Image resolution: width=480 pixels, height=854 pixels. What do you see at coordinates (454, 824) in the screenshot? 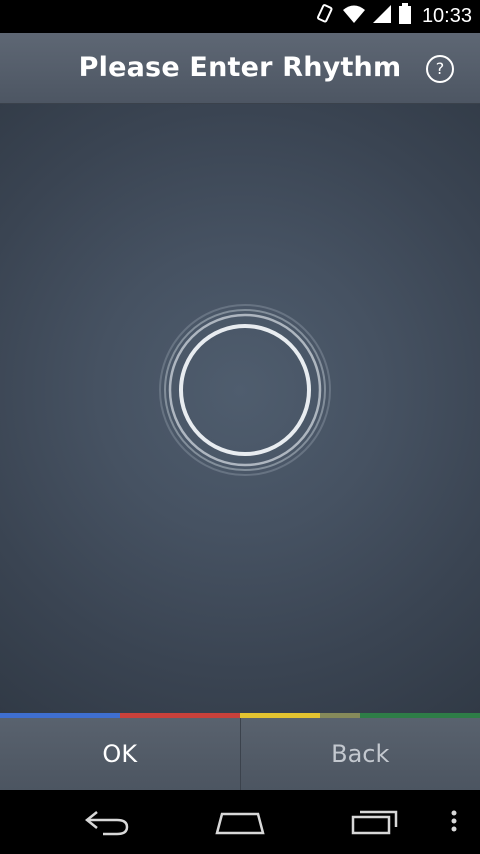
I see `menu-icon` at bounding box center [454, 824].